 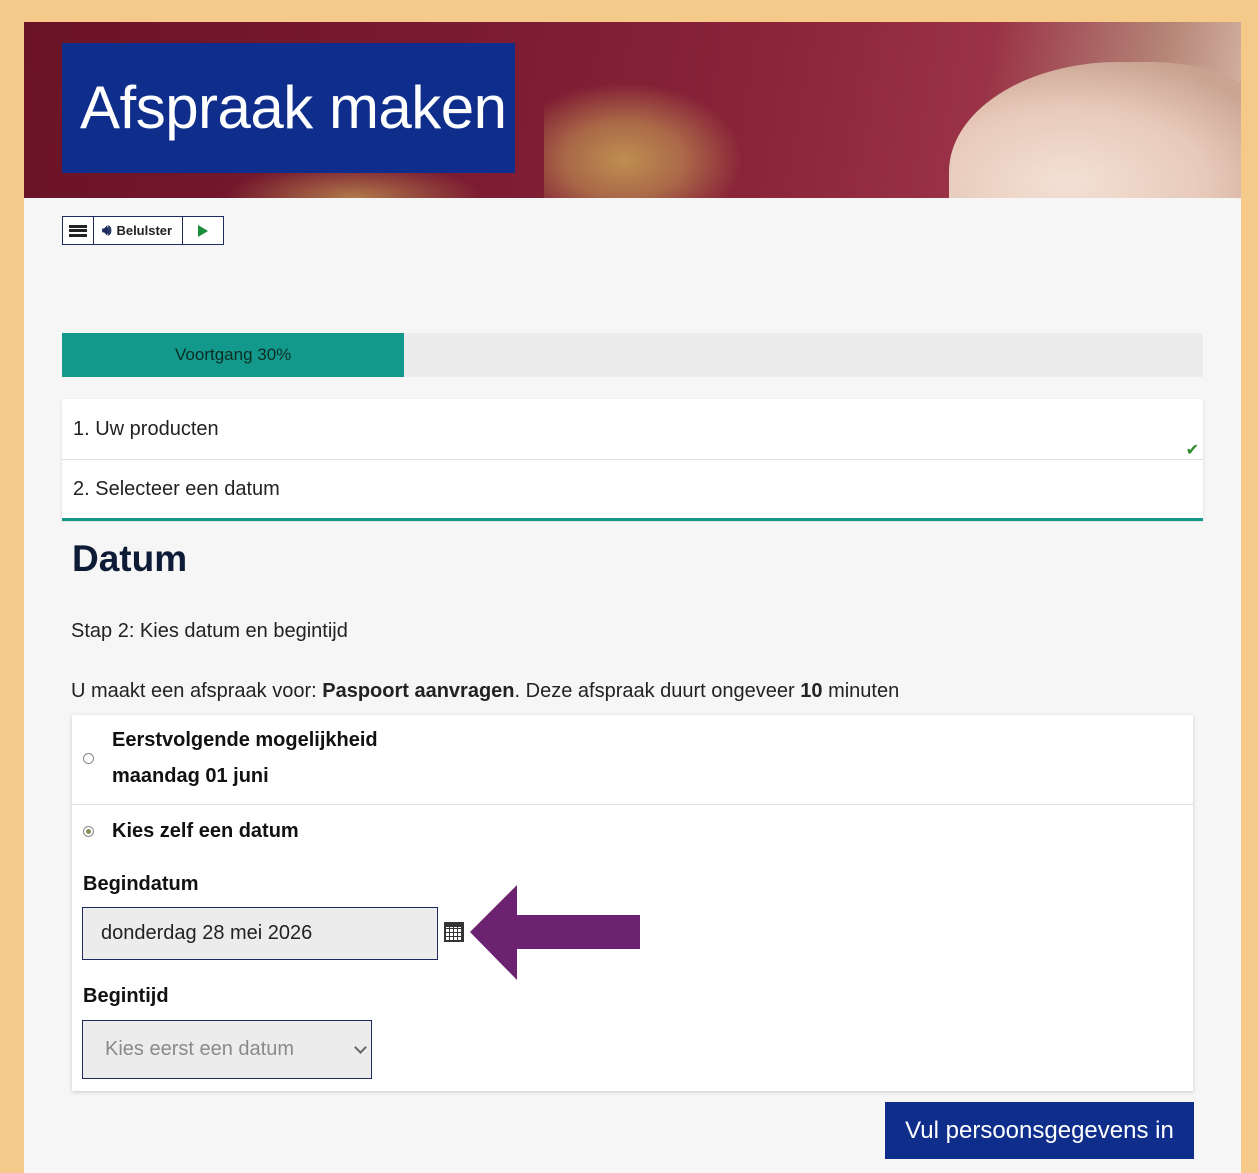 I want to click on step-select-date: 2. Selecteer een datum, so click(x=632, y=490).